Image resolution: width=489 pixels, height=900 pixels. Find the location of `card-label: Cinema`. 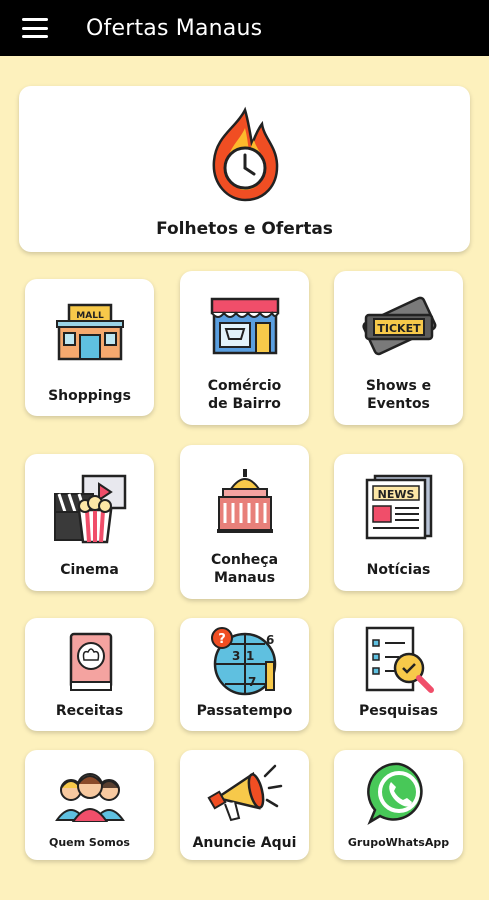

card-label: Cinema is located at coordinates (89, 570).